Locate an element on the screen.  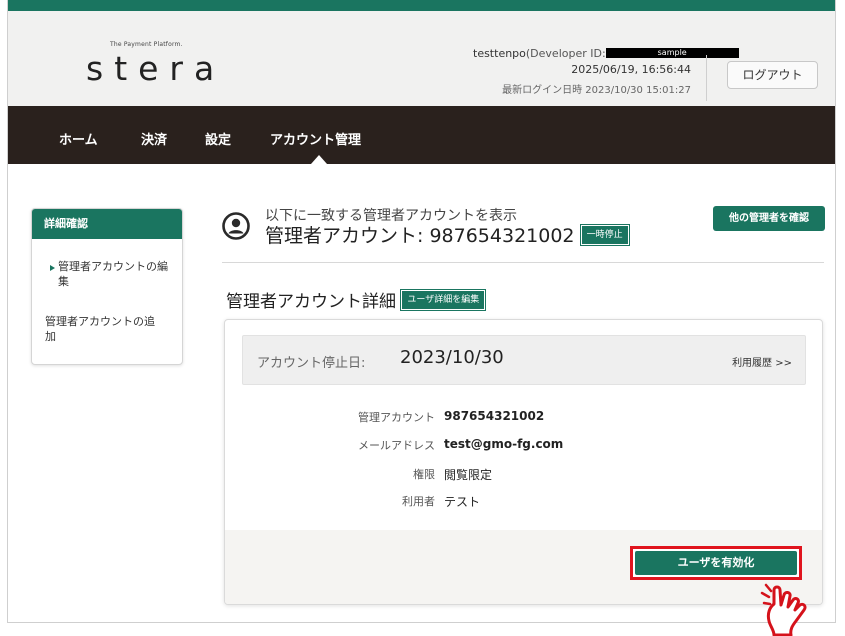
email-label: メールアドレス is located at coordinates (396, 445).